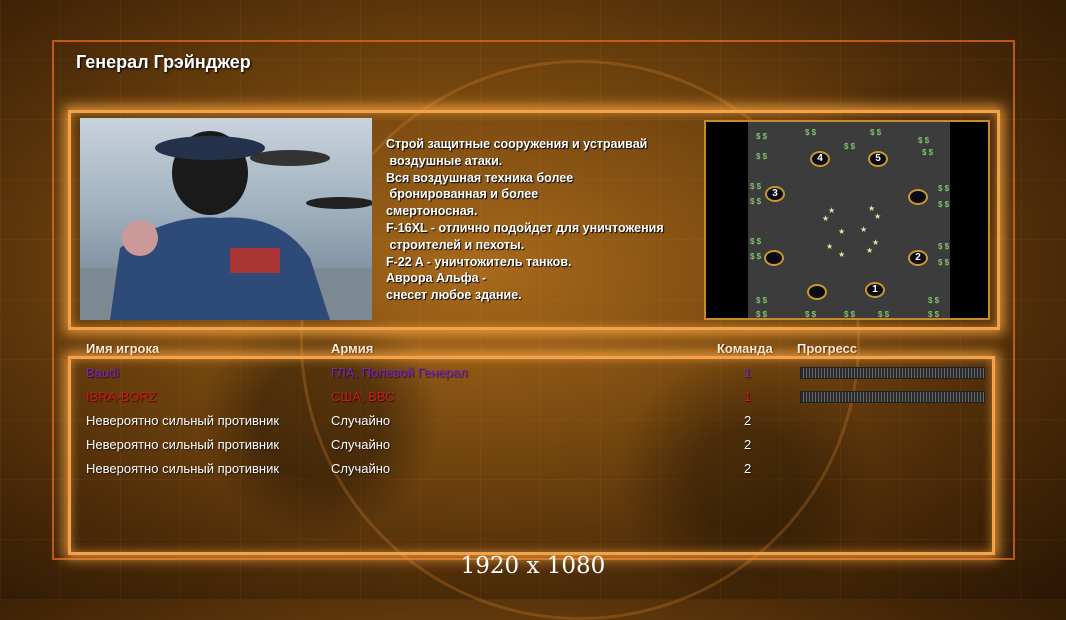  What do you see at coordinates (827, 348) in the screenshot?
I see `header-progress: Прогресс` at bounding box center [827, 348].